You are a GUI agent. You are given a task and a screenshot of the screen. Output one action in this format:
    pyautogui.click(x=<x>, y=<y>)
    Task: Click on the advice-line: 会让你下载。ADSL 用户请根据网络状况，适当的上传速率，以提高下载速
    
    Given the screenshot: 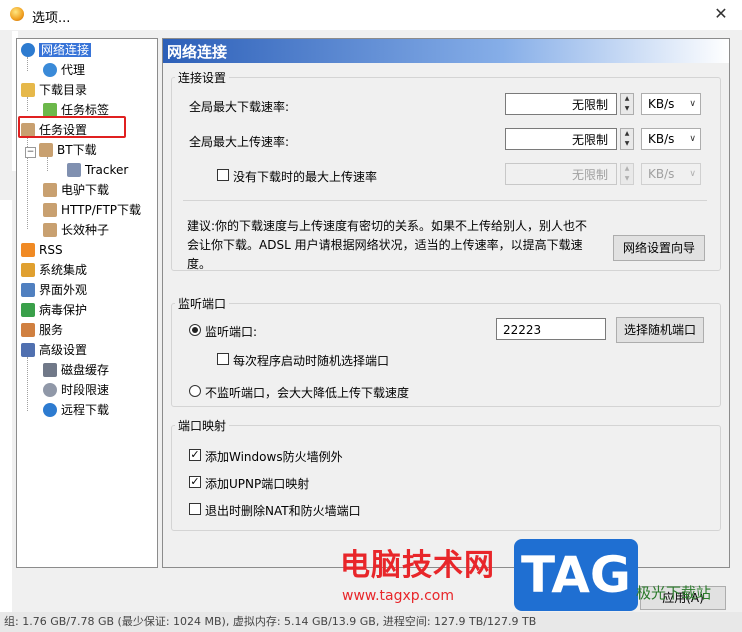 What is the action you would take?
    pyautogui.click(x=385, y=245)
    